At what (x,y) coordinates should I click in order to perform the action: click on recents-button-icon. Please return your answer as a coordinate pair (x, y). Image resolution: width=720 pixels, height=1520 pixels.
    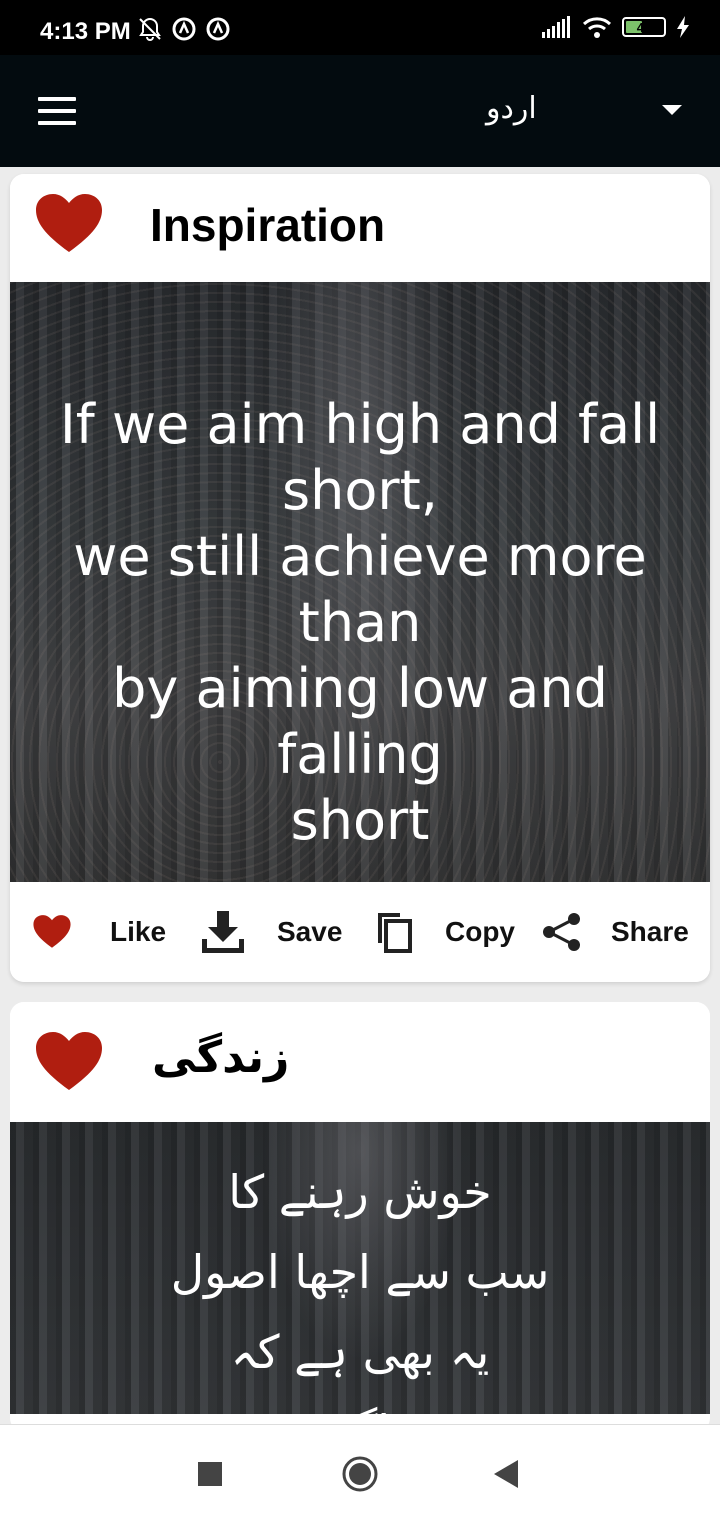
    Looking at the image, I should click on (210, 1474).